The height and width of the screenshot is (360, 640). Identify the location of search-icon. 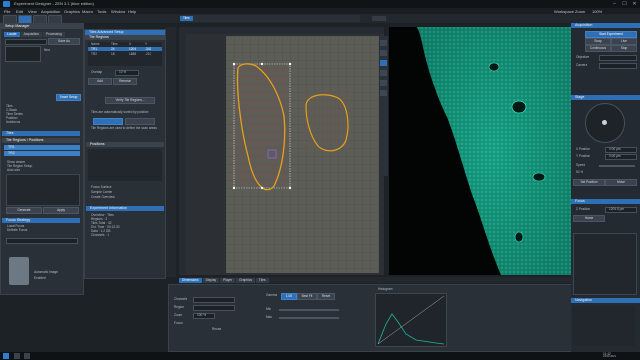
(17, 356).